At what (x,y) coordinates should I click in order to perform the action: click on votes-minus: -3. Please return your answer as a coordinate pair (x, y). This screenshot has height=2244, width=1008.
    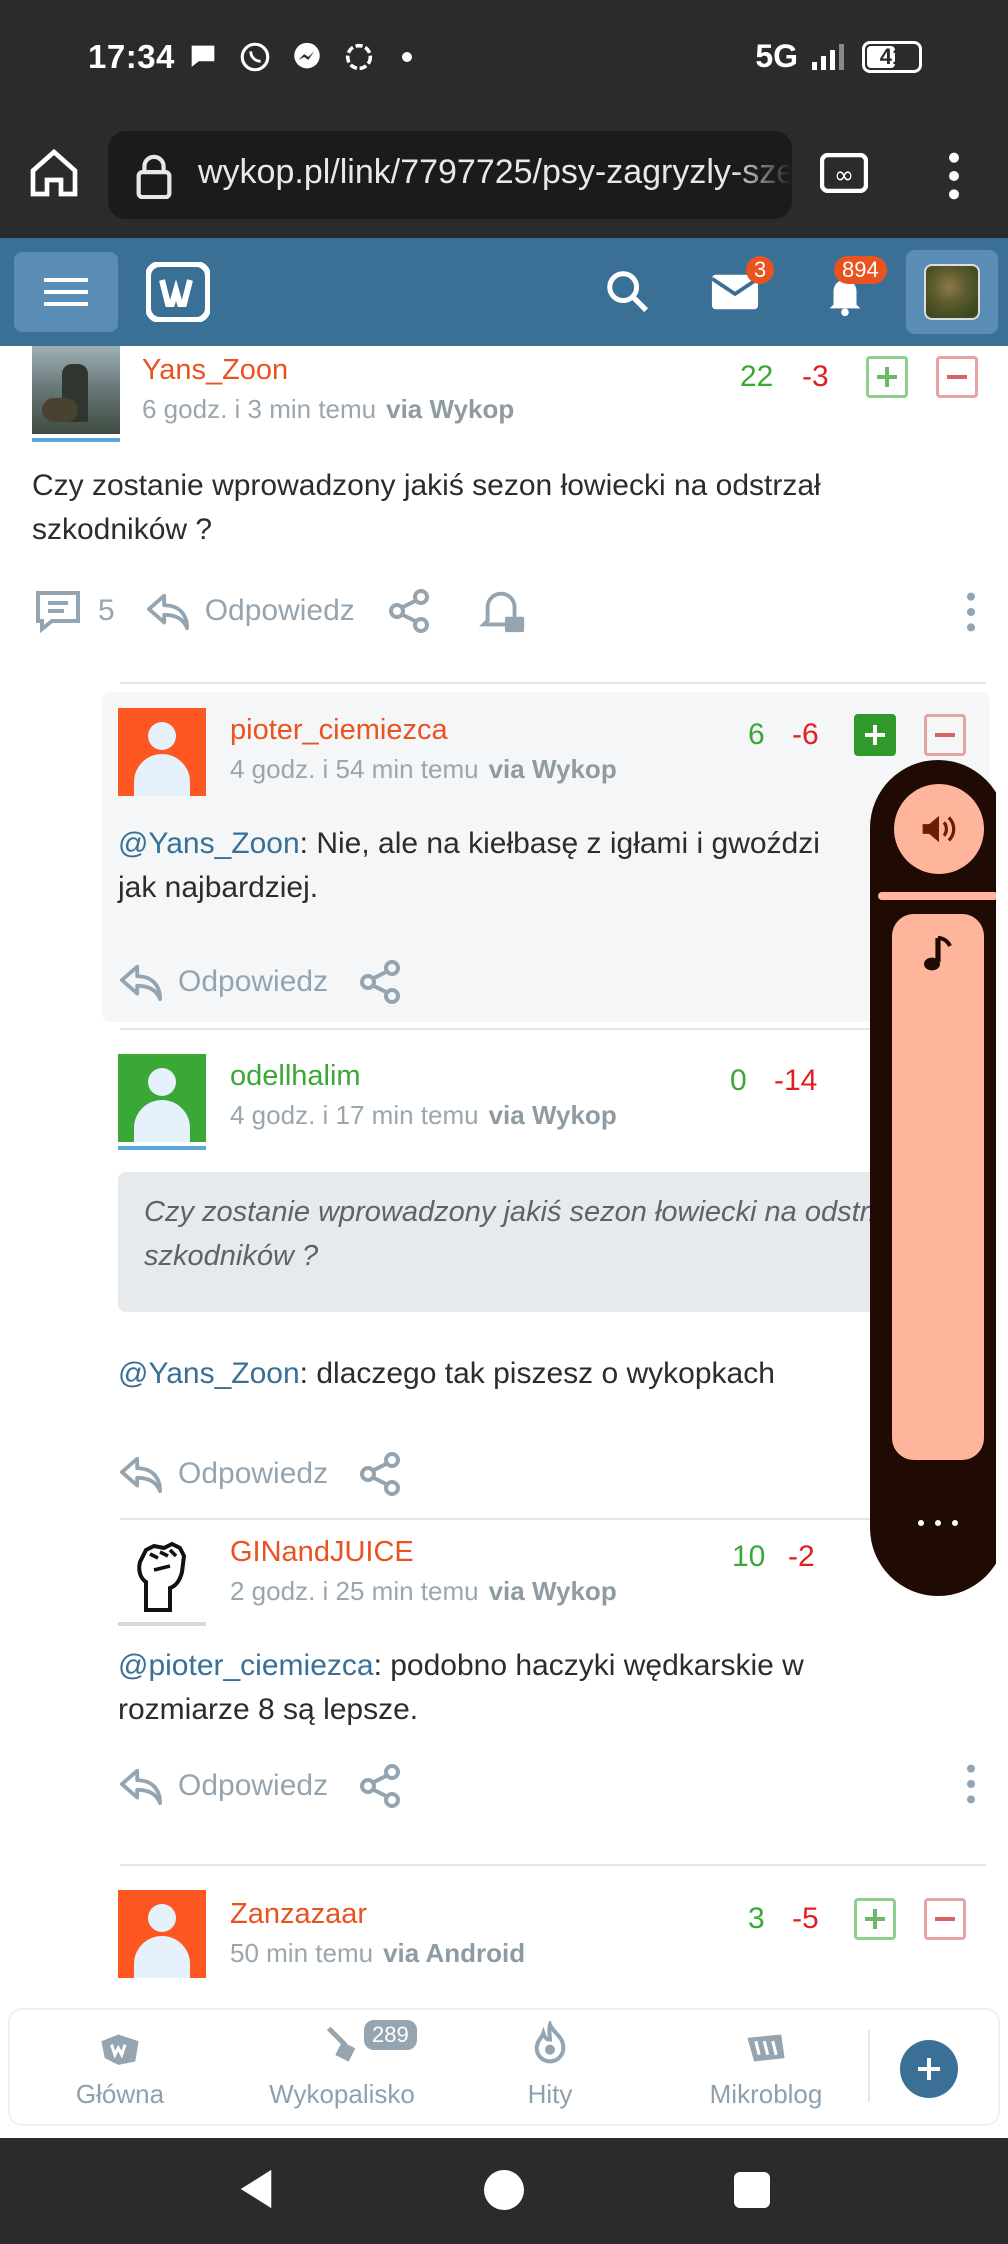
    Looking at the image, I should click on (815, 376).